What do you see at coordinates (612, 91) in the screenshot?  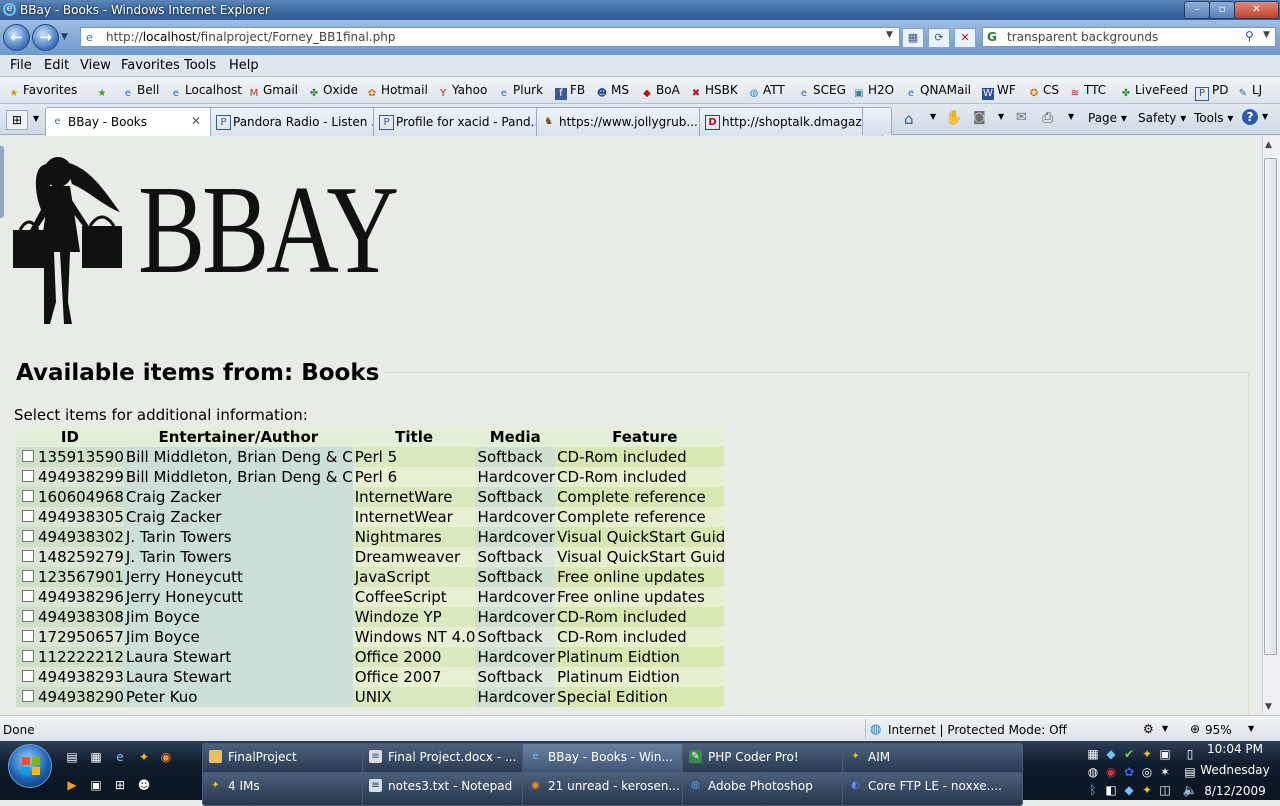 I see `fav-ms: ☻ MS` at bounding box center [612, 91].